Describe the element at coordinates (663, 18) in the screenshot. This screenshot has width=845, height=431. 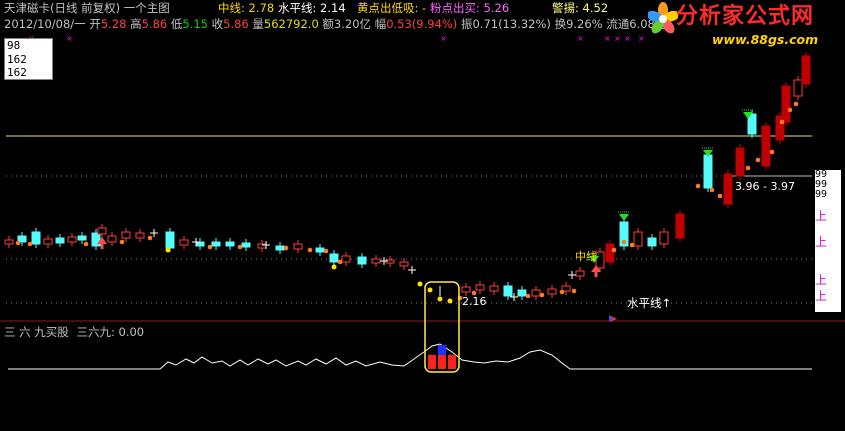
I see `flower-logo-icon` at that location.